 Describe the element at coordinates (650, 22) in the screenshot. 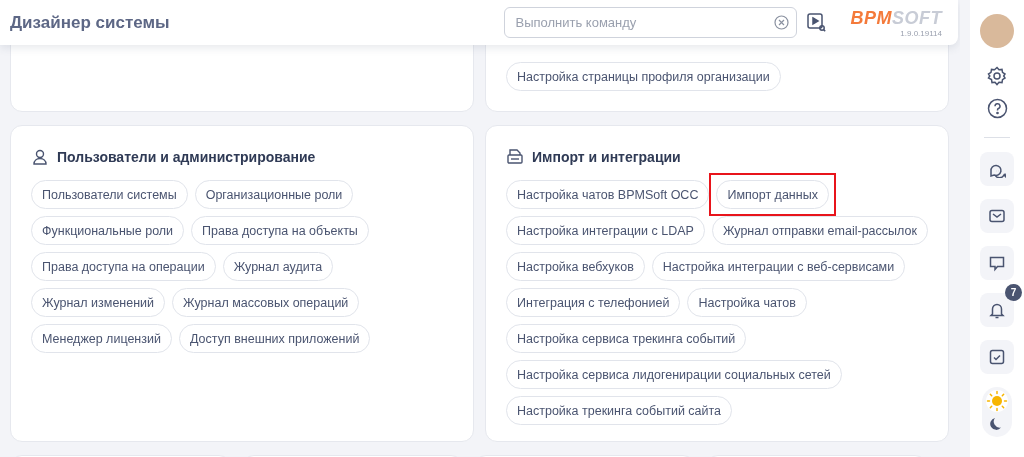

I see `command-field: Выполнить команду` at that location.